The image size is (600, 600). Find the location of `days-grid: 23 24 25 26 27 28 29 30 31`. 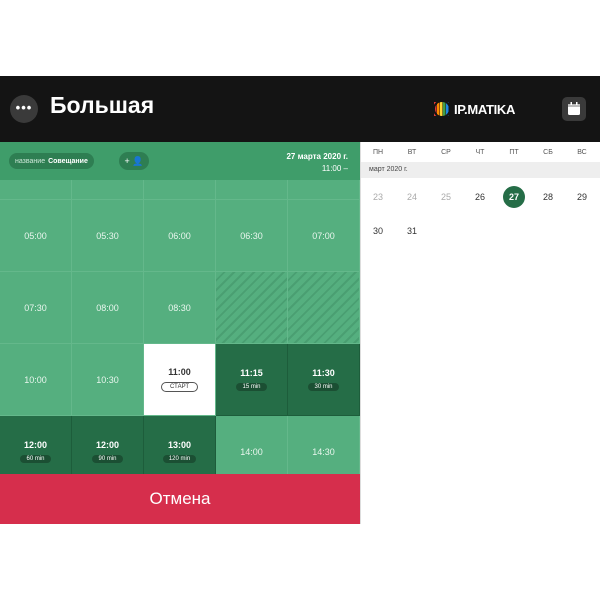

days-grid: 23 24 25 26 27 28 29 30 31 is located at coordinates (480, 214).